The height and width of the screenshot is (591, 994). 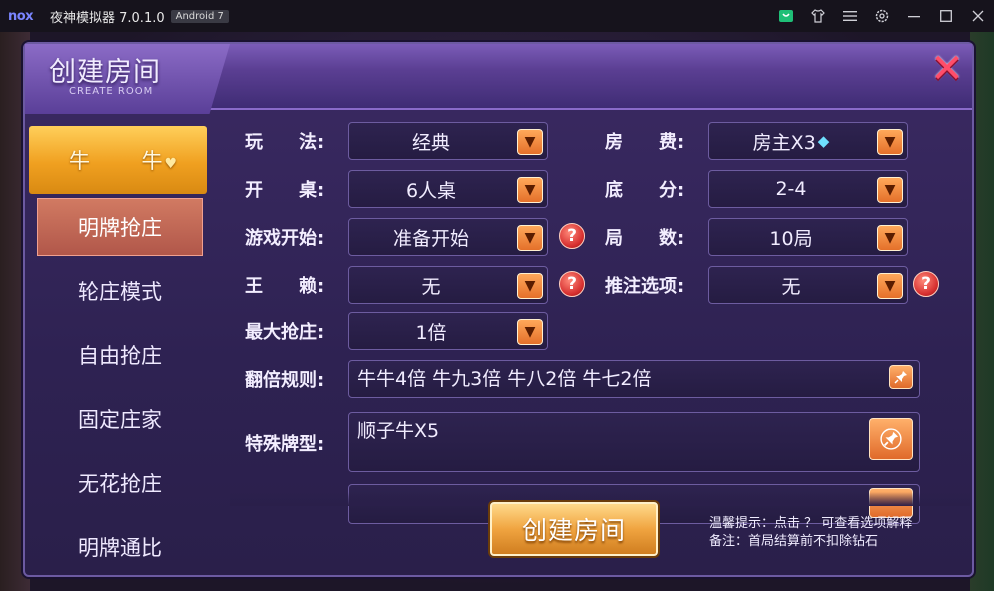 I want to click on category-left-label: 牛, so click(x=79, y=161).